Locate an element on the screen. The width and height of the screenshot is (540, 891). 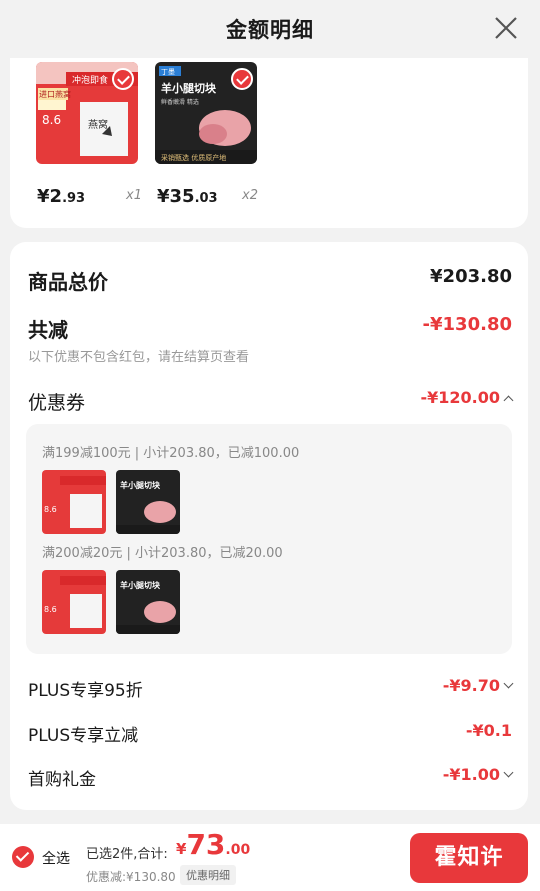
plusoff-value: -¥0.1 is located at coordinates (488, 730).